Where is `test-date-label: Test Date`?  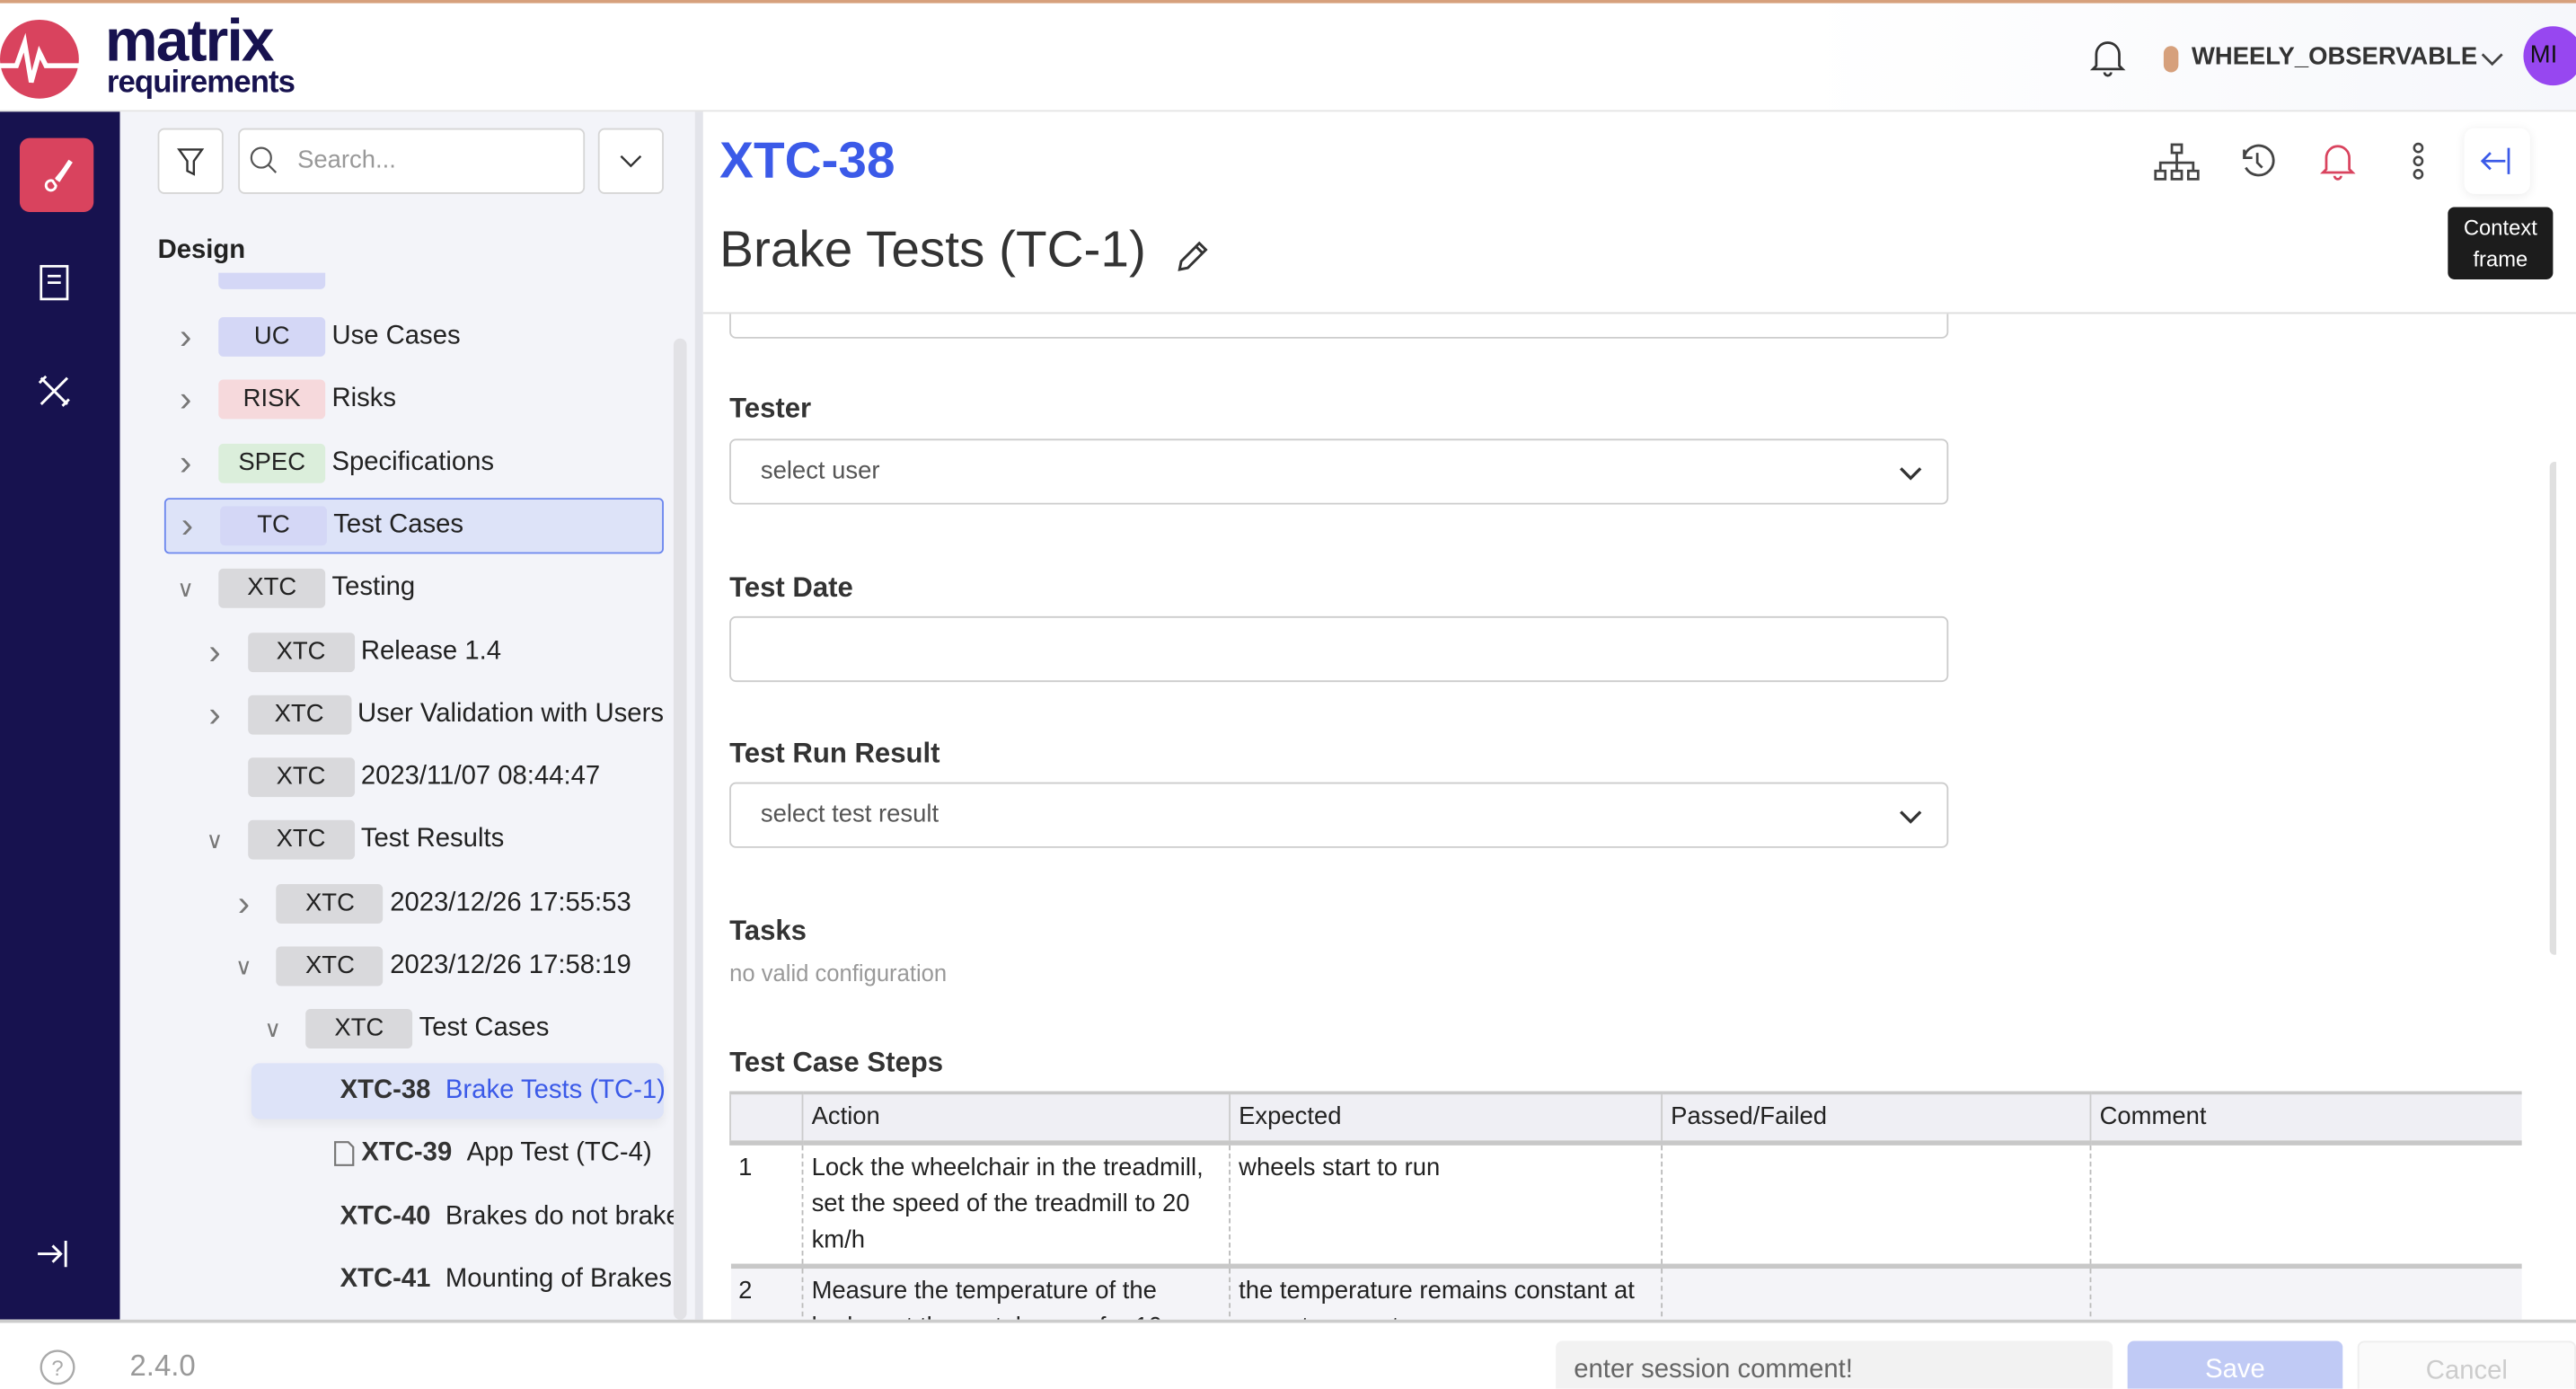
test-date-label: Test Date is located at coordinates (791, 587).